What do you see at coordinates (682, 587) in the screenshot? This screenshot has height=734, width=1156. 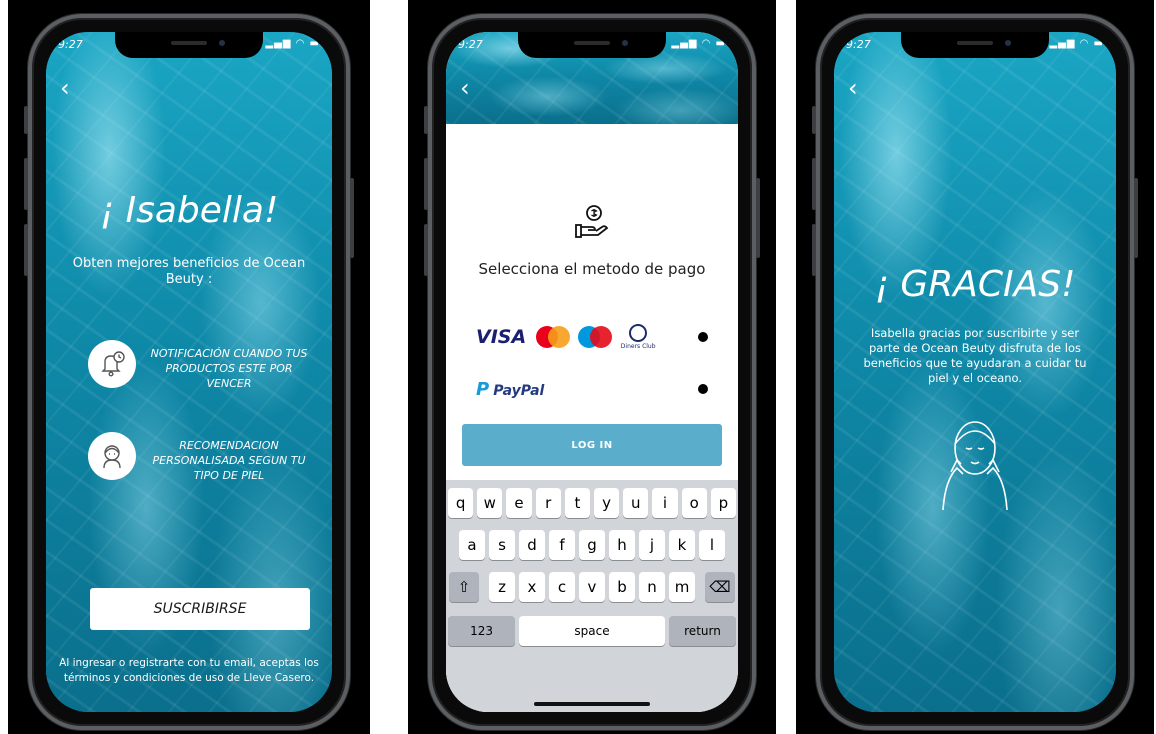 I see `key: m` at bounding box center [682, 587].